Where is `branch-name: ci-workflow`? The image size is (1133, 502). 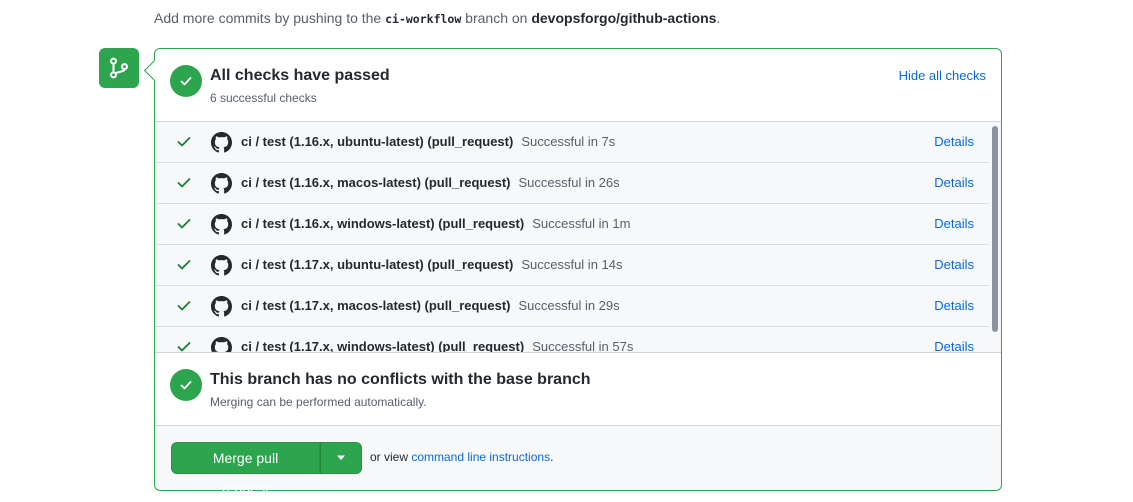 branch-name: ci-workflow is located at coordinates (423, 19).